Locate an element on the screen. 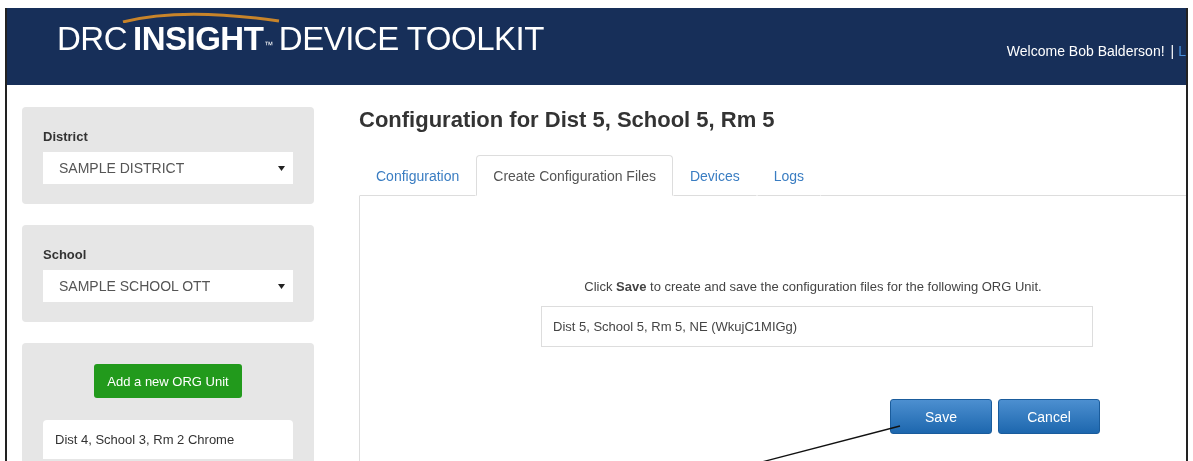  field-label: School is located at coordinates (65, 254).